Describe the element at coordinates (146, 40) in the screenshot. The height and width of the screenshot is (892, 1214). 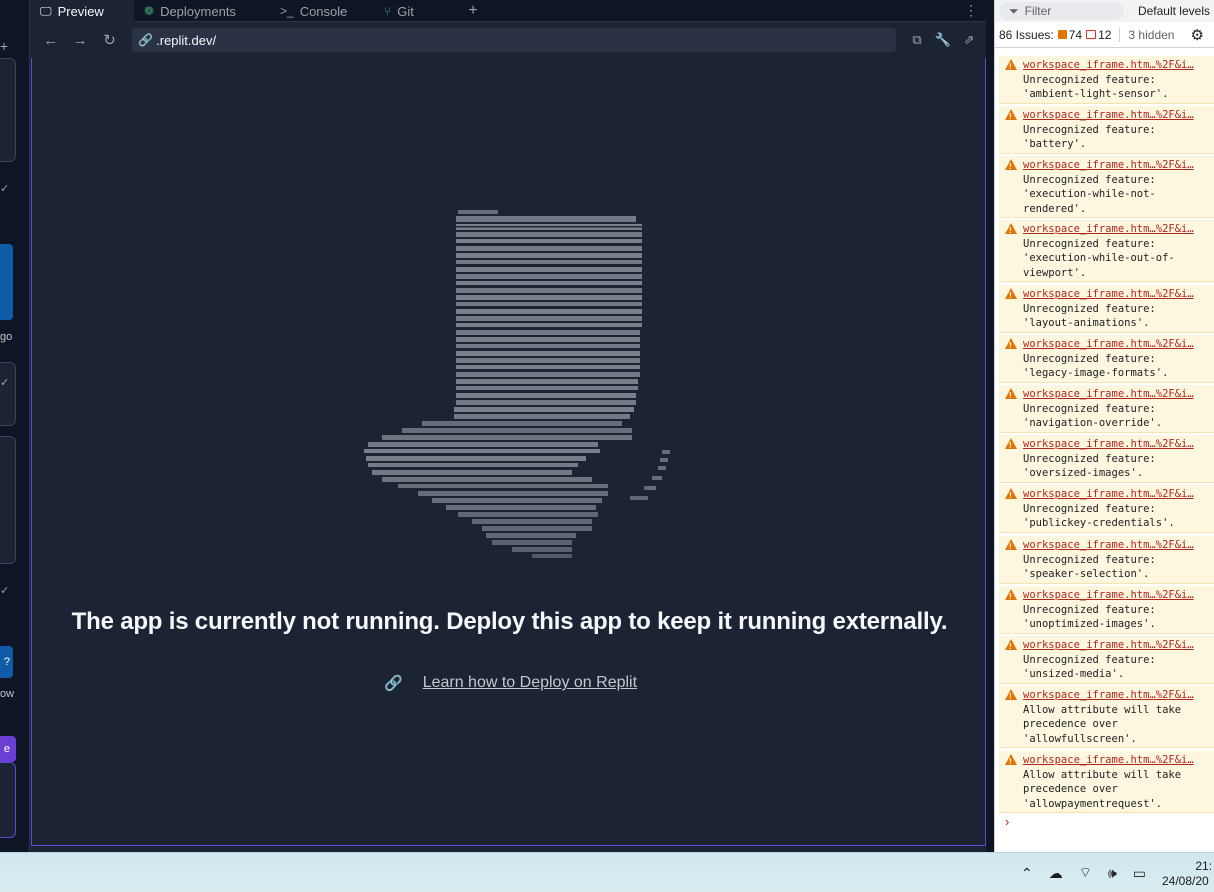
I see `link-icon: 🔗` at that location.